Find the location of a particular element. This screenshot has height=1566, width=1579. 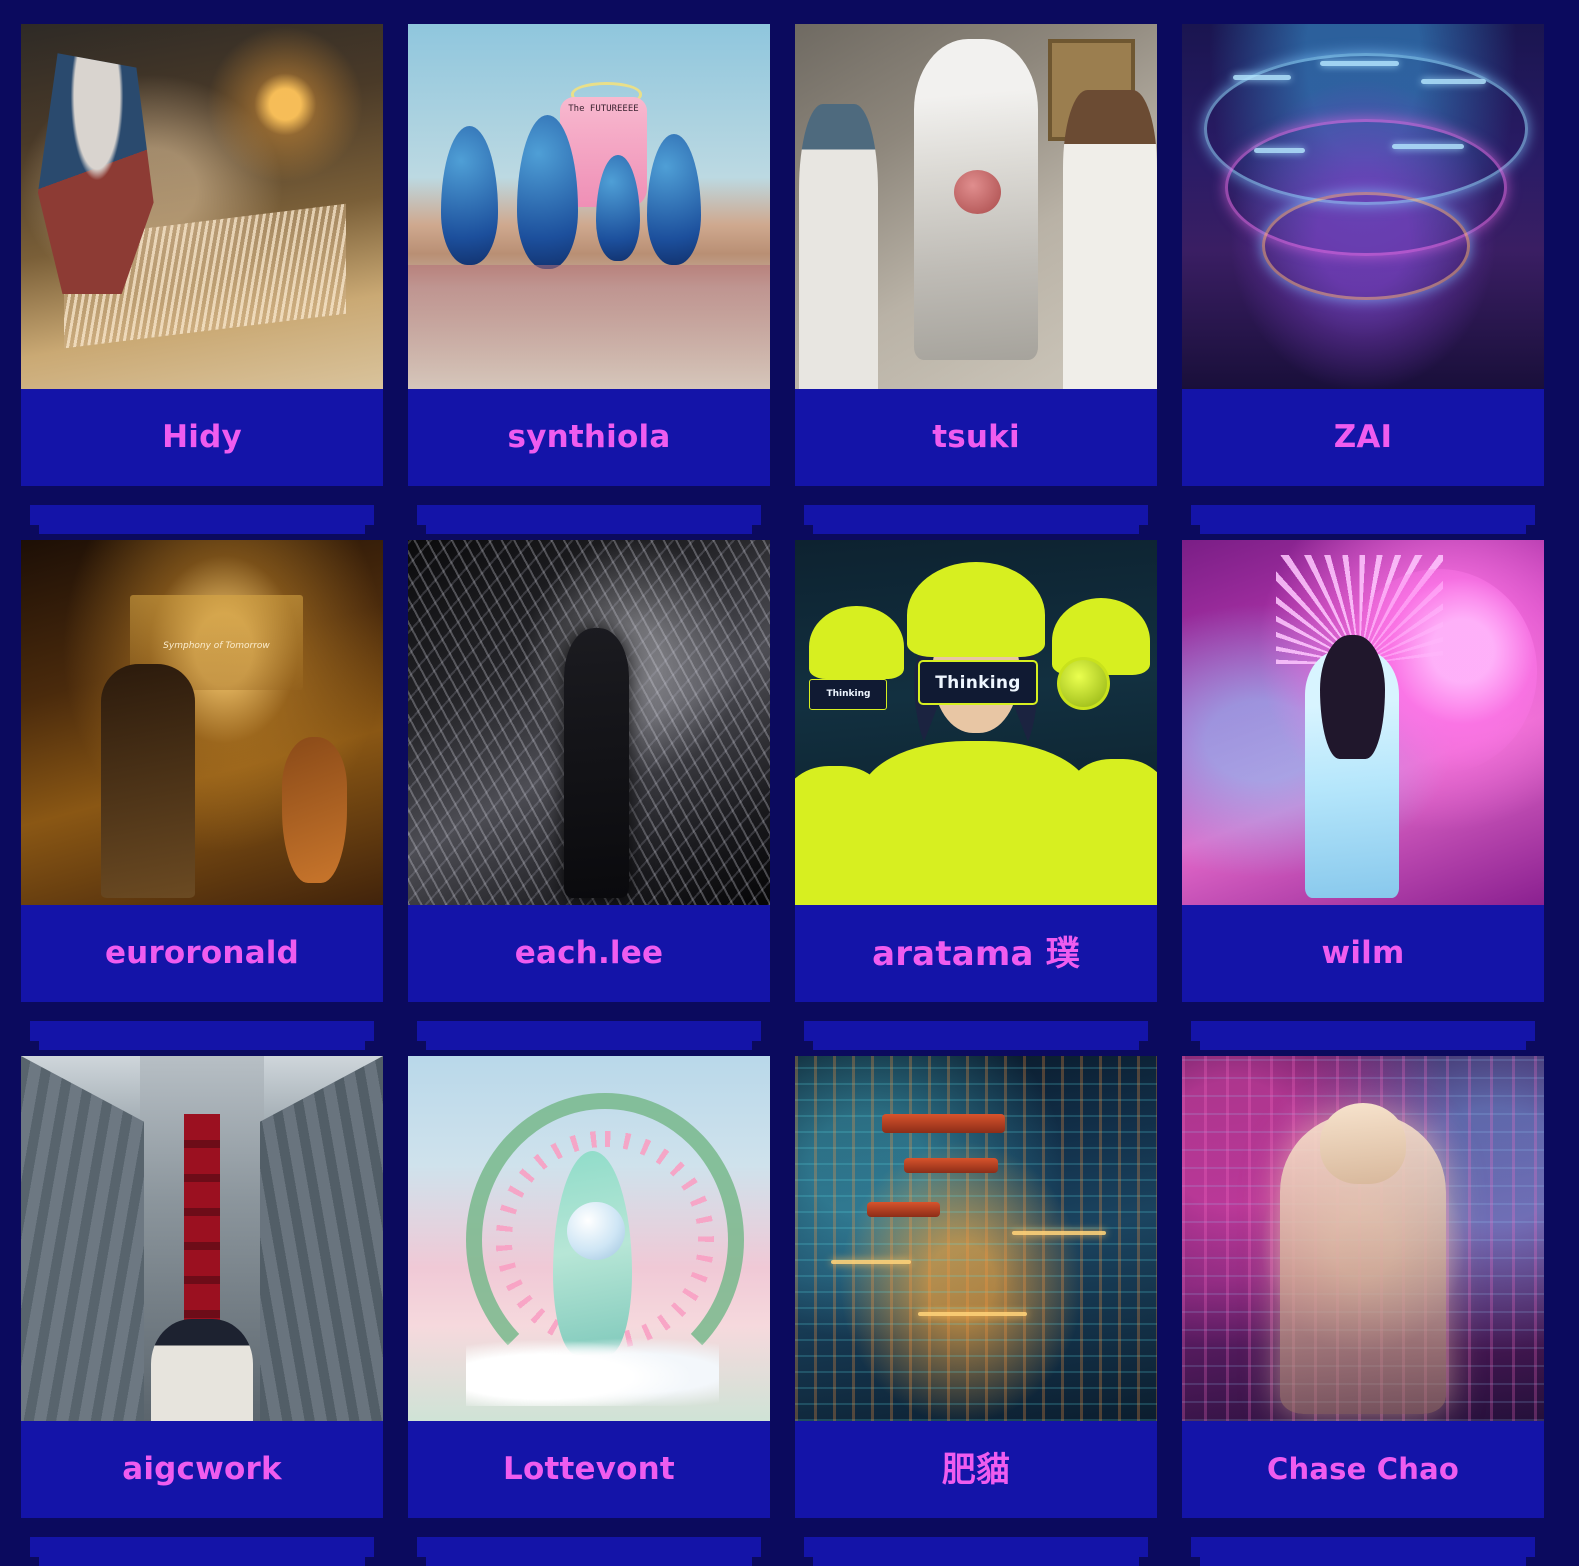

artwork-image-neon-thinking-visor-crowd: Thinking Thinking is located at coordinates (976, 722).